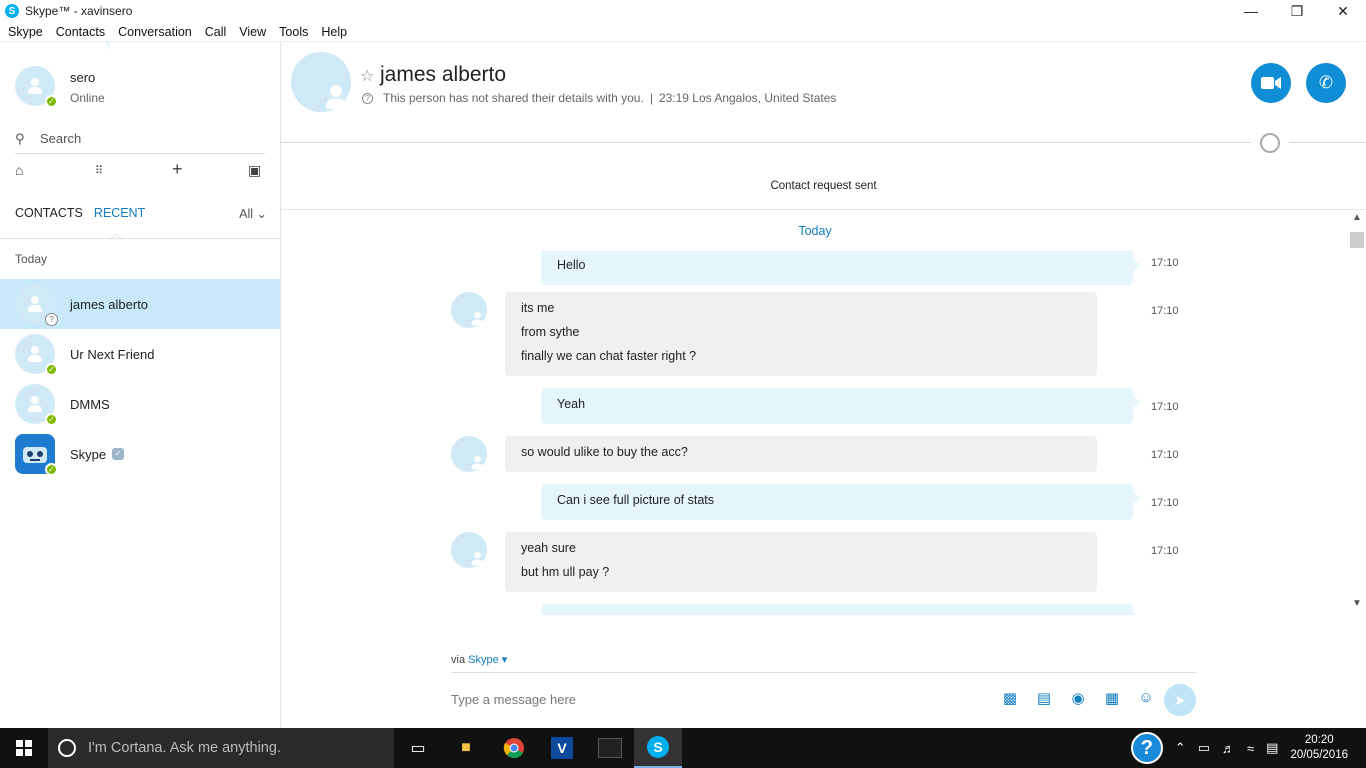 Image resolution: width=1366 pixels, height=768 pixels. What do you see at coordinates (253, 213) in the screenshot?
I see `filter-dropdown: All ⌄` at bounding box center [253, 213].